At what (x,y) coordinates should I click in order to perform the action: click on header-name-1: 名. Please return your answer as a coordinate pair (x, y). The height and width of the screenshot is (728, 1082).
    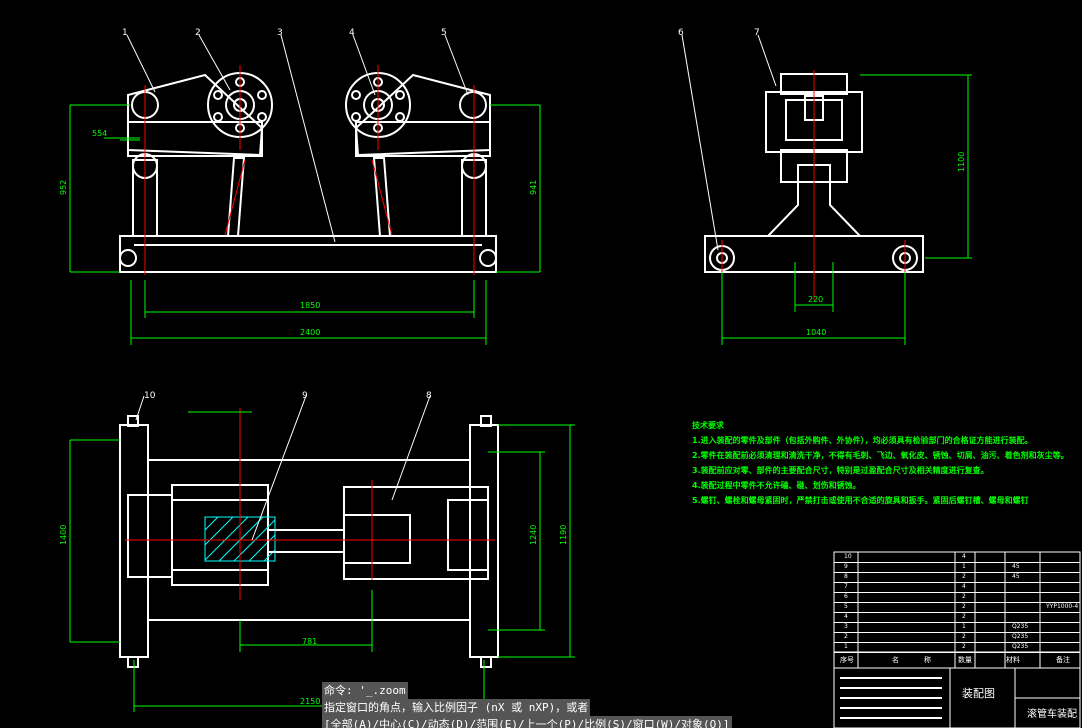
    Looking at the image, I should click on (895, 660).